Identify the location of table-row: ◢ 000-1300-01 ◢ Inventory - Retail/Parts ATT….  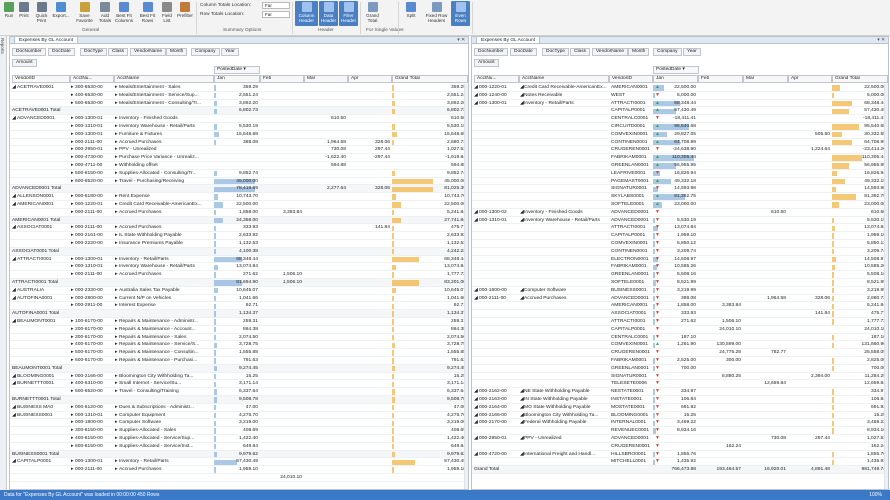
(680, 104).